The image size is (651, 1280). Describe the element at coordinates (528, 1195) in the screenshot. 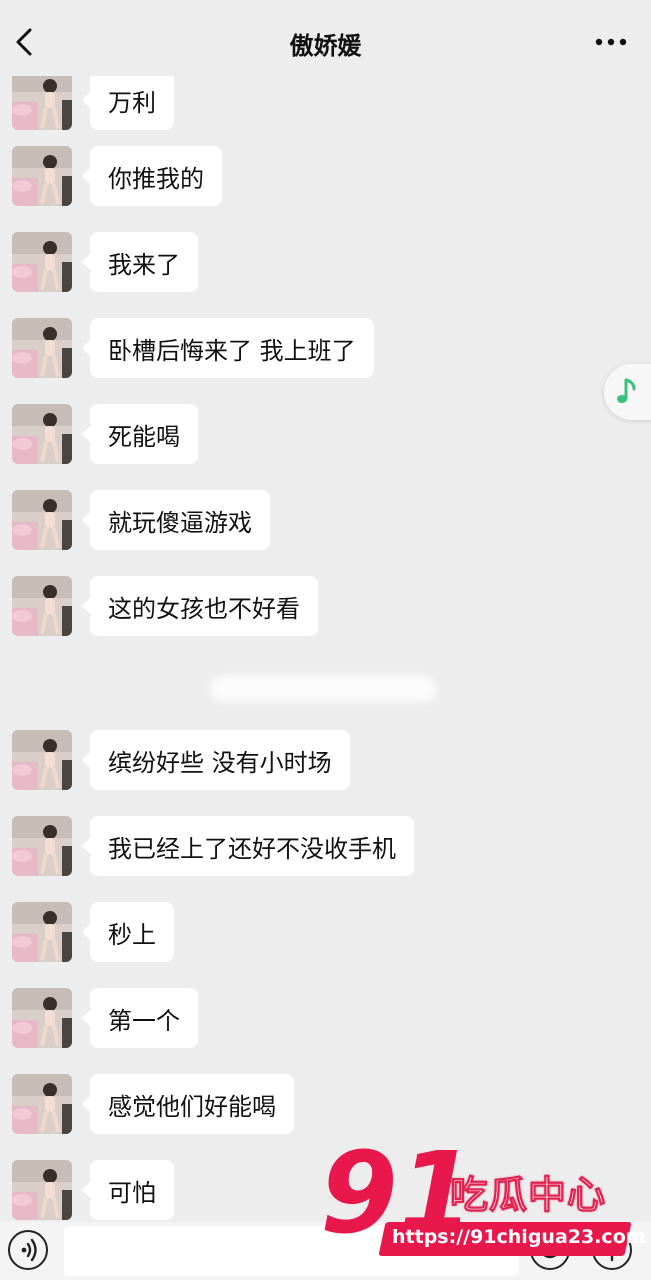

I see `watermark-brand: 吃瓜中心` at that location.